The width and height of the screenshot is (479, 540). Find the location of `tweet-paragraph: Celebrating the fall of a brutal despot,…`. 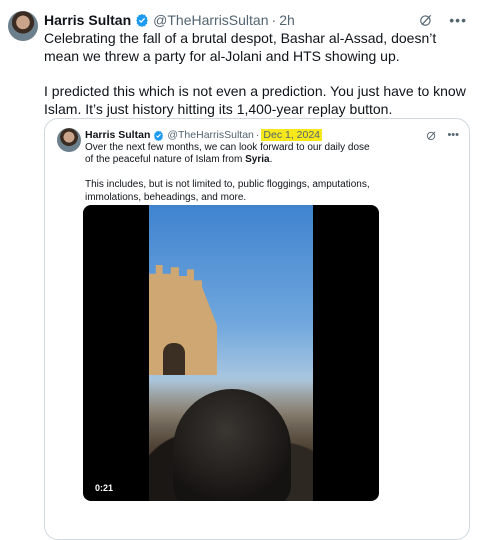

tweet-paragraph: Celebrating the fall of a brutal despot,… is located at coordinates (240, 47).